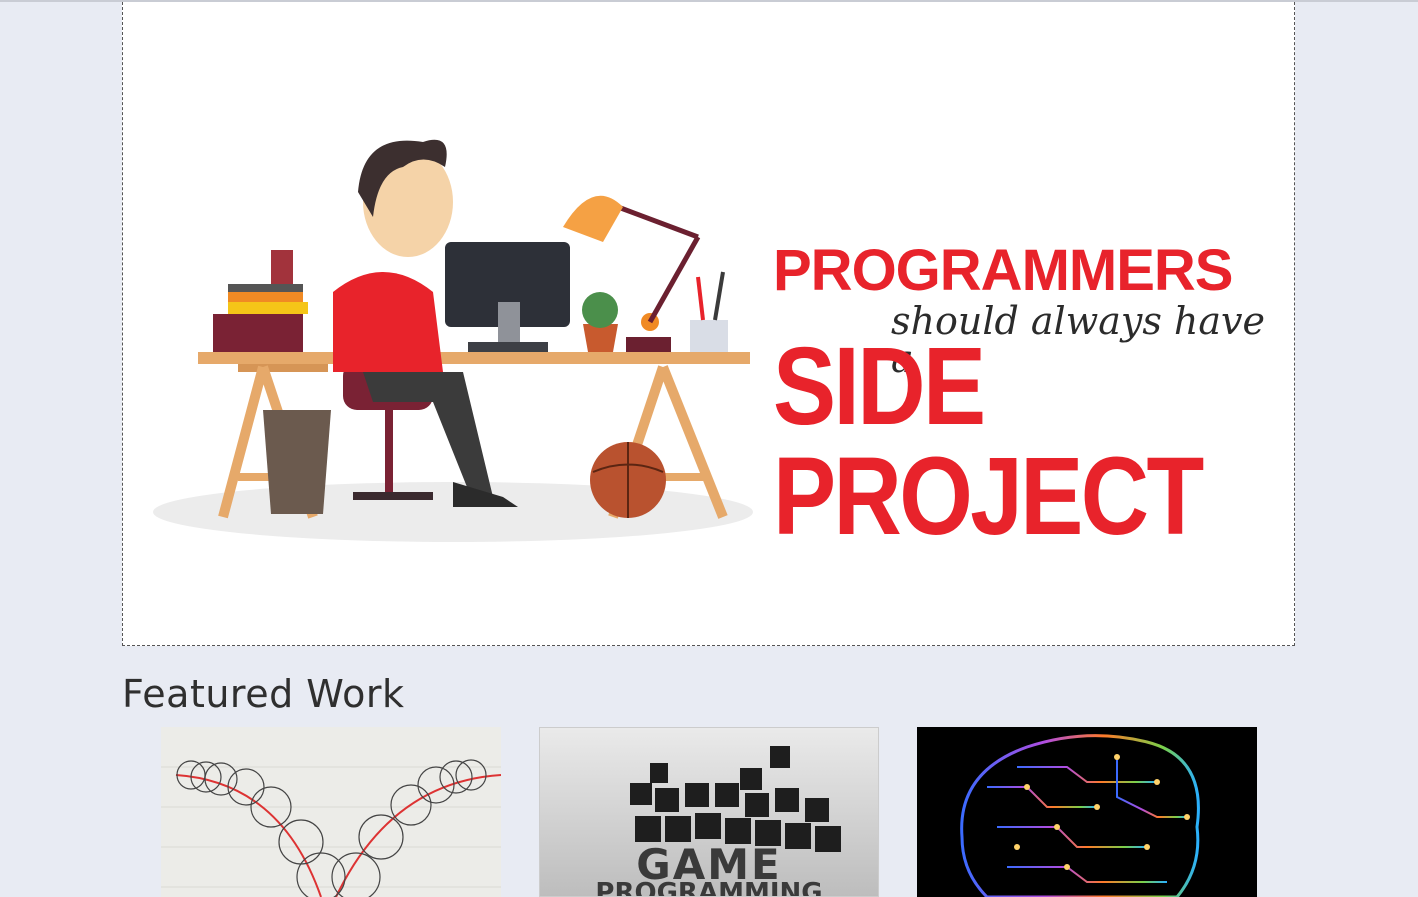 The height and width of the screenshot is (897, 1418). I want to click on project-card-curves, so click(331, 812).